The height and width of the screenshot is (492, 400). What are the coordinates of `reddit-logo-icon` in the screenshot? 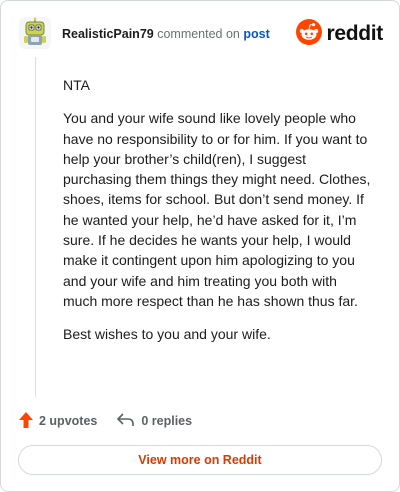 It's located at (309, 34).